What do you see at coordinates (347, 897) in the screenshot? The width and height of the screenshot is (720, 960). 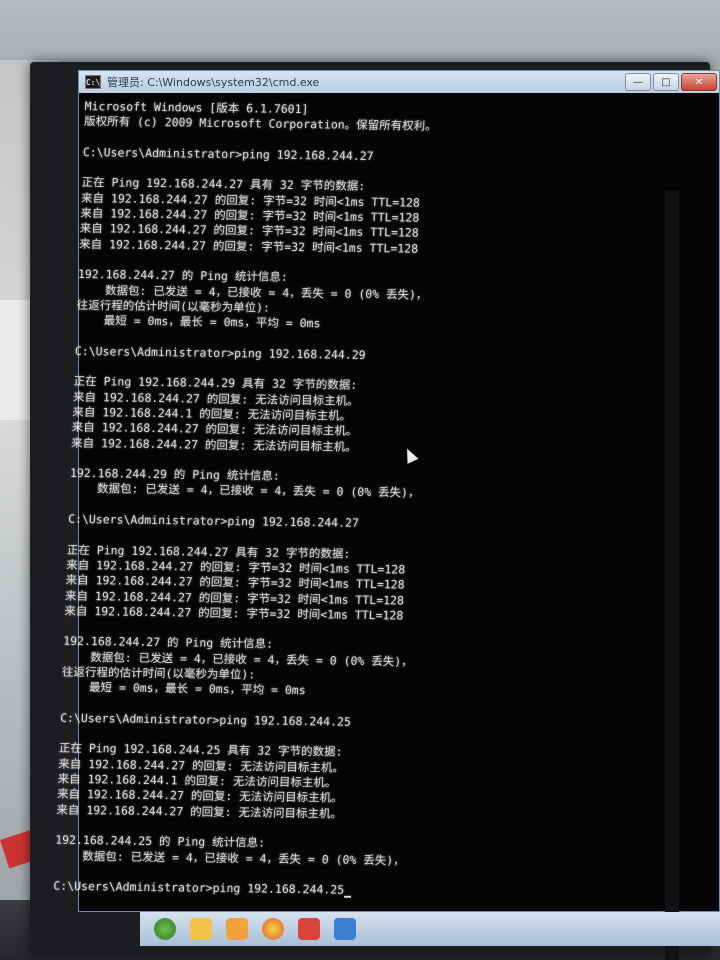 I see `text-cursor` at bounding box center [347, 897].